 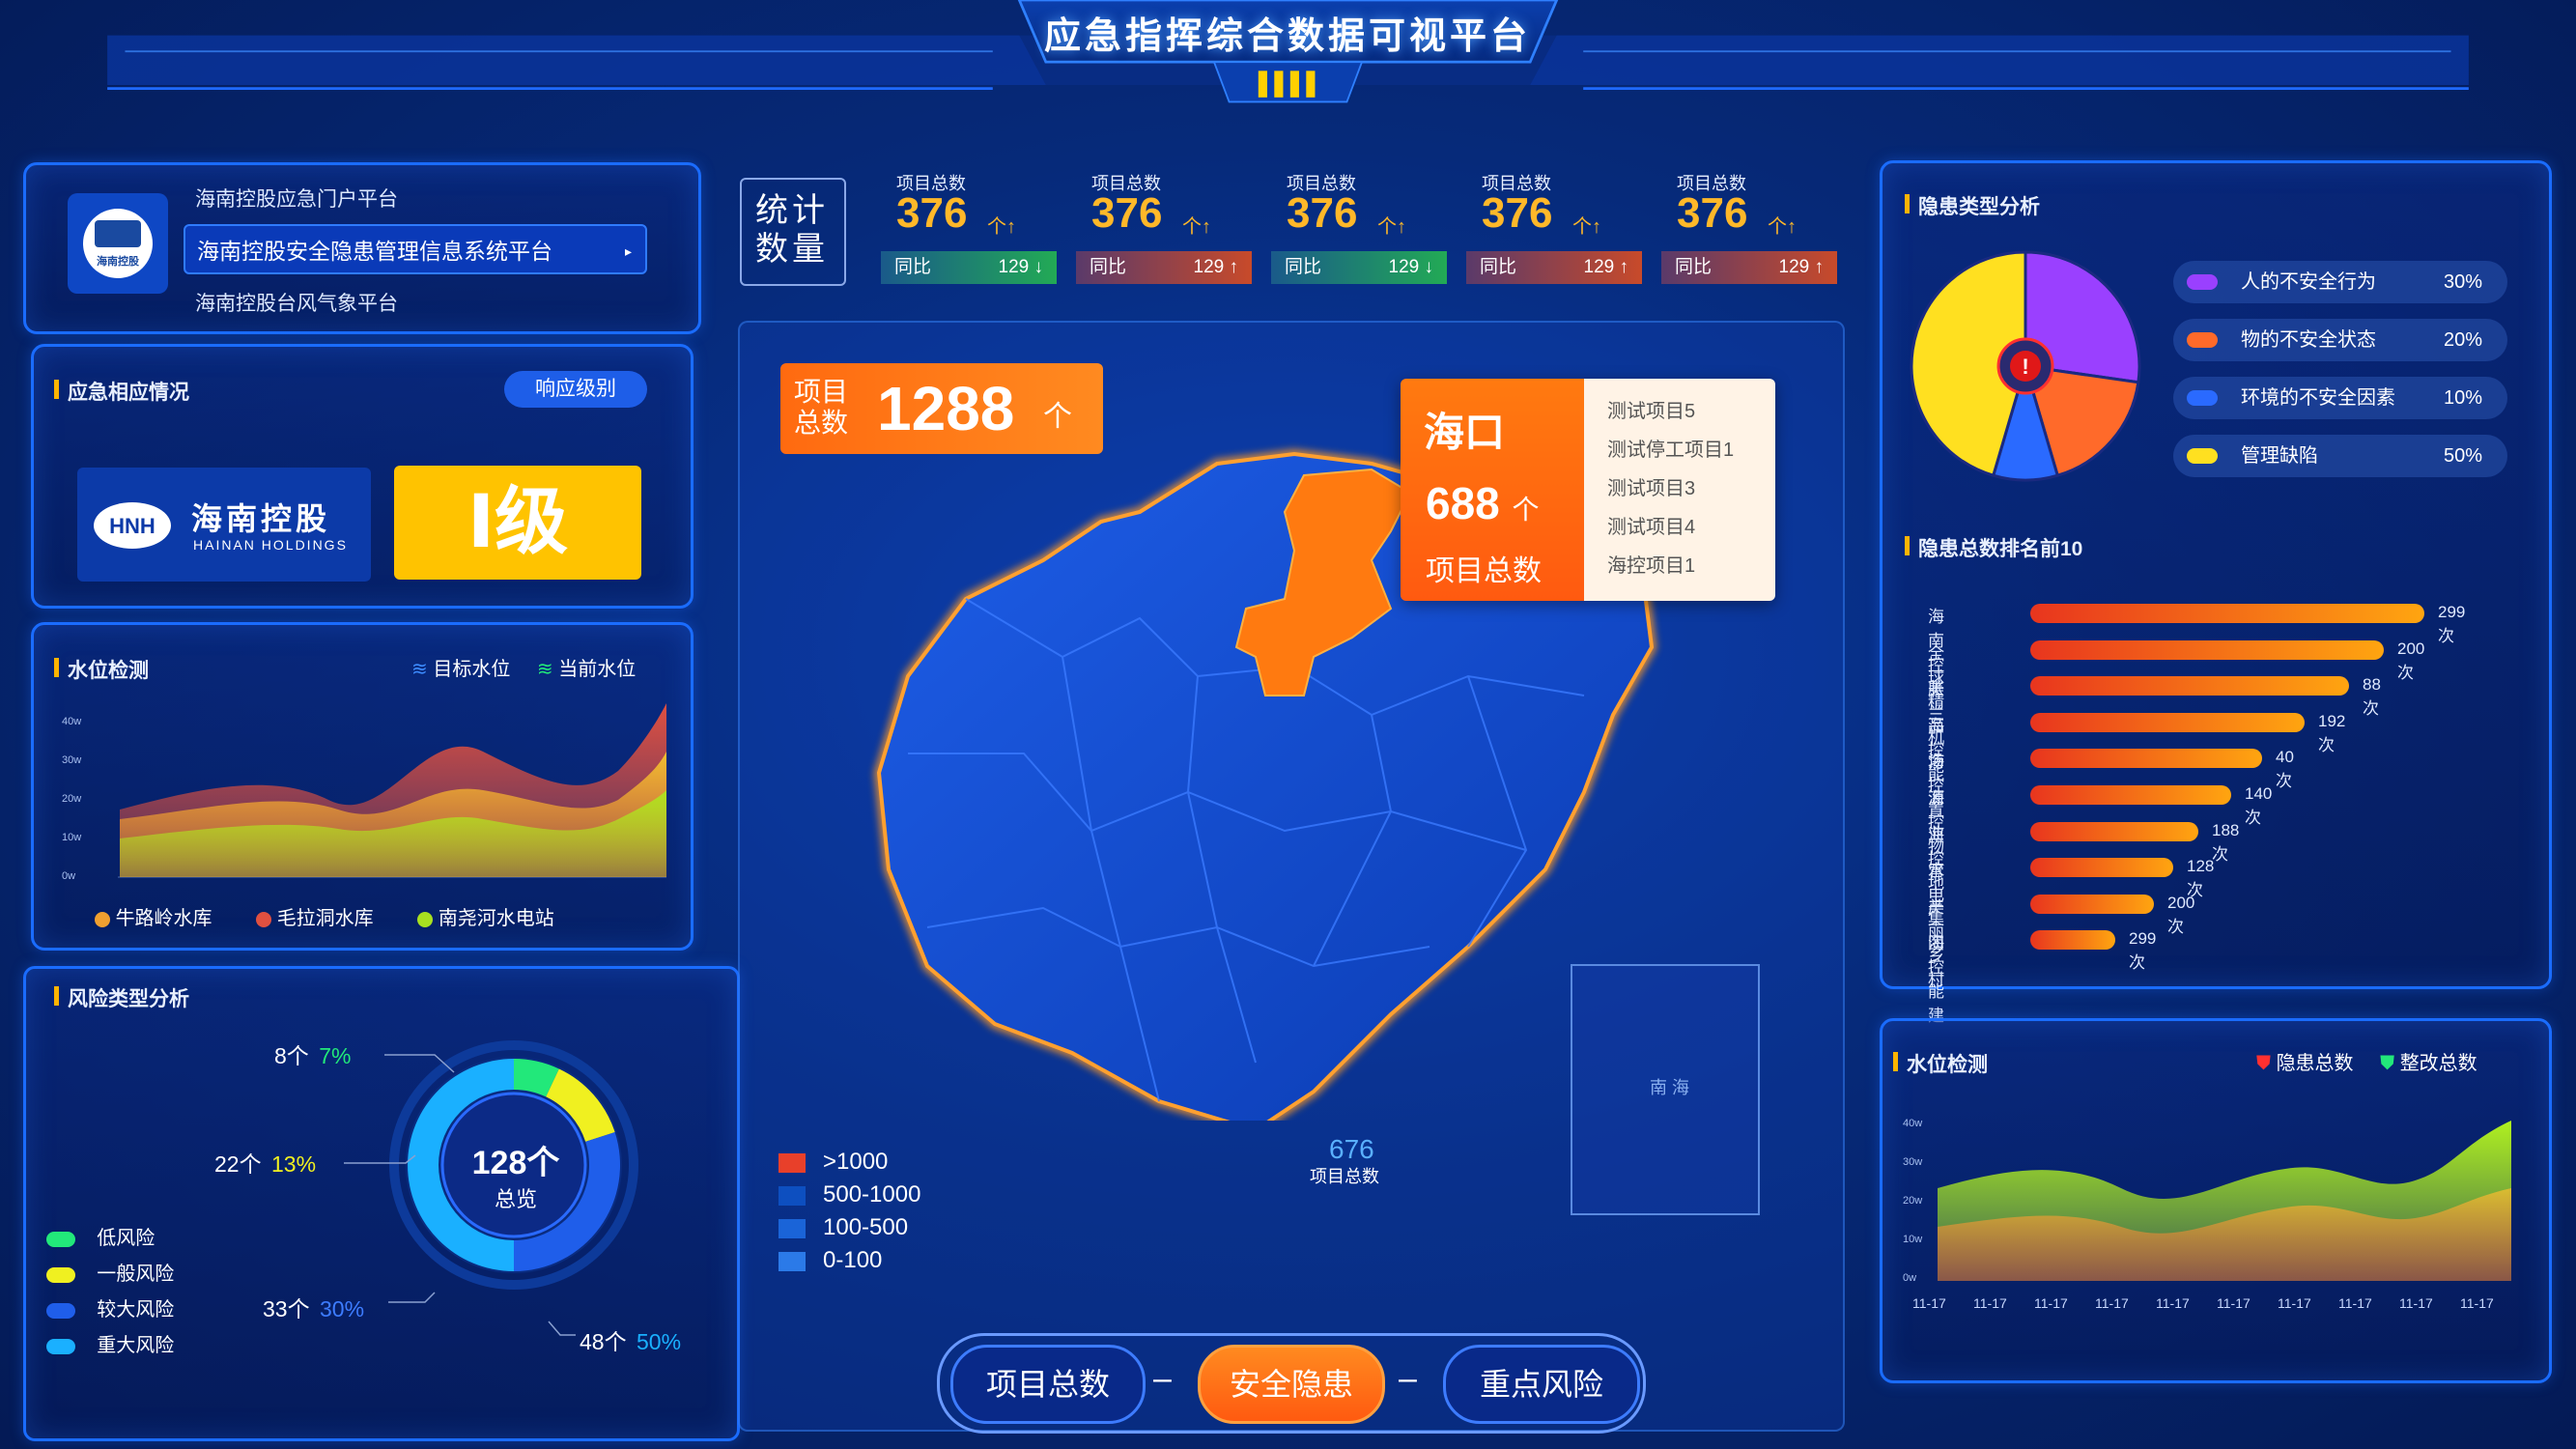 I want to click on map-total-label: 项目 总数, so click(x=821, y=408).